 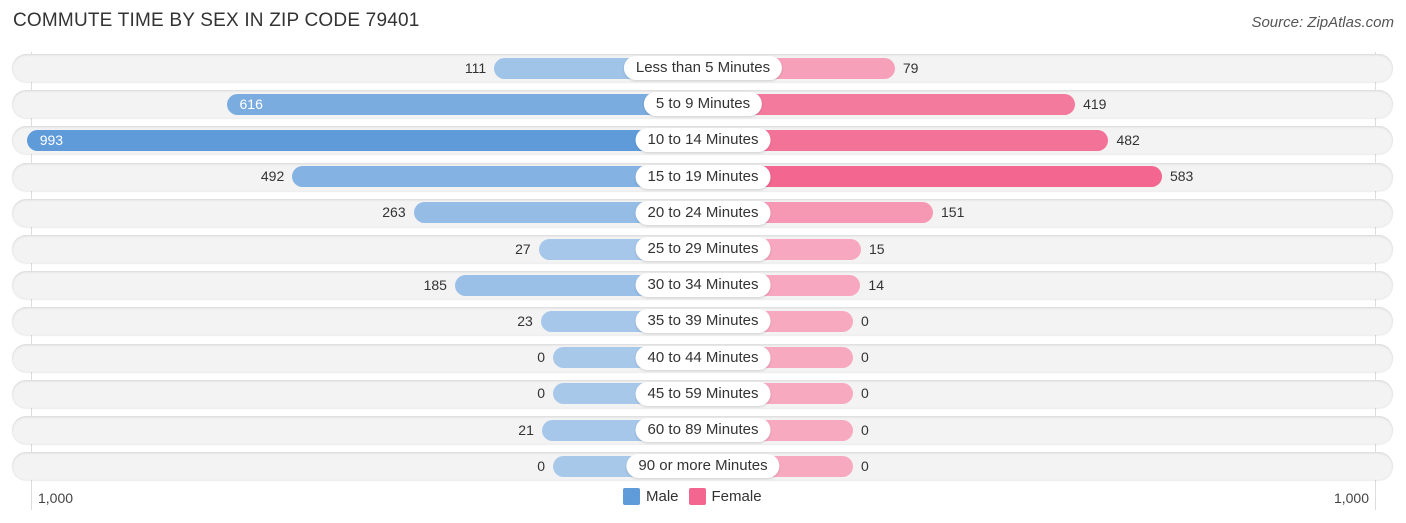 I want to click on legend-item-male: Male, so click(x=651, y=496).